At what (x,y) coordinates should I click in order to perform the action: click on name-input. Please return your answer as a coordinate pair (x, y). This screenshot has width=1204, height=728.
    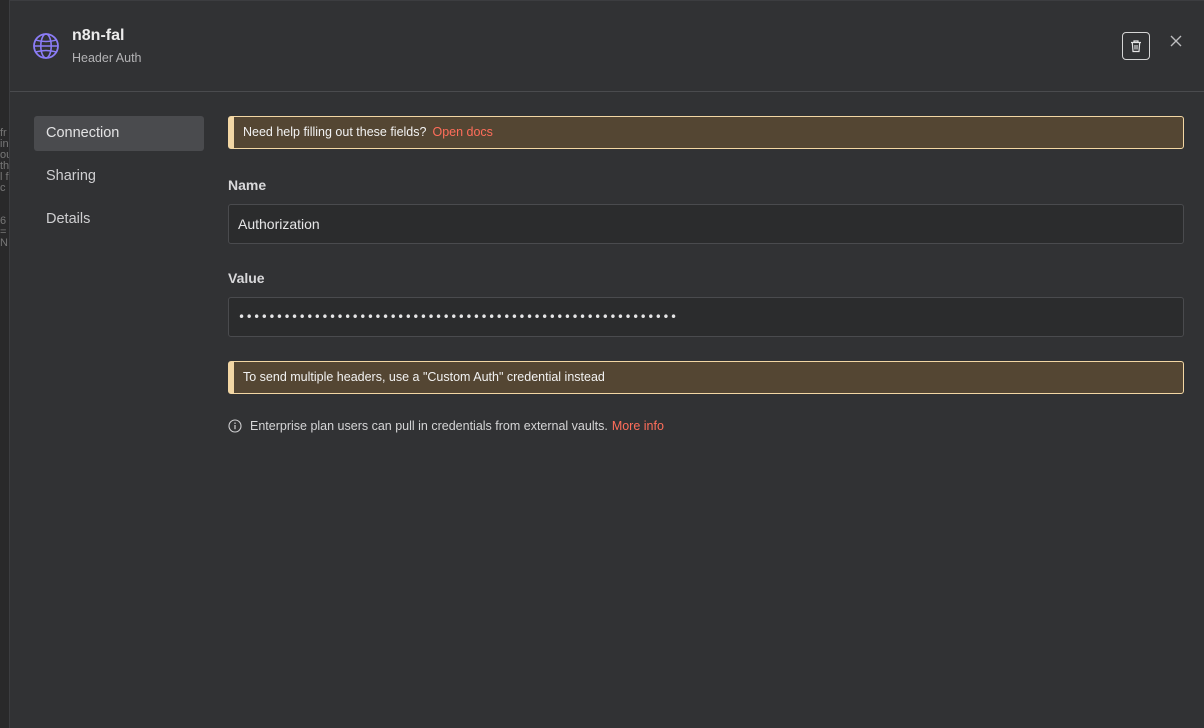
    Looking at the image, I should click on (706, 224).